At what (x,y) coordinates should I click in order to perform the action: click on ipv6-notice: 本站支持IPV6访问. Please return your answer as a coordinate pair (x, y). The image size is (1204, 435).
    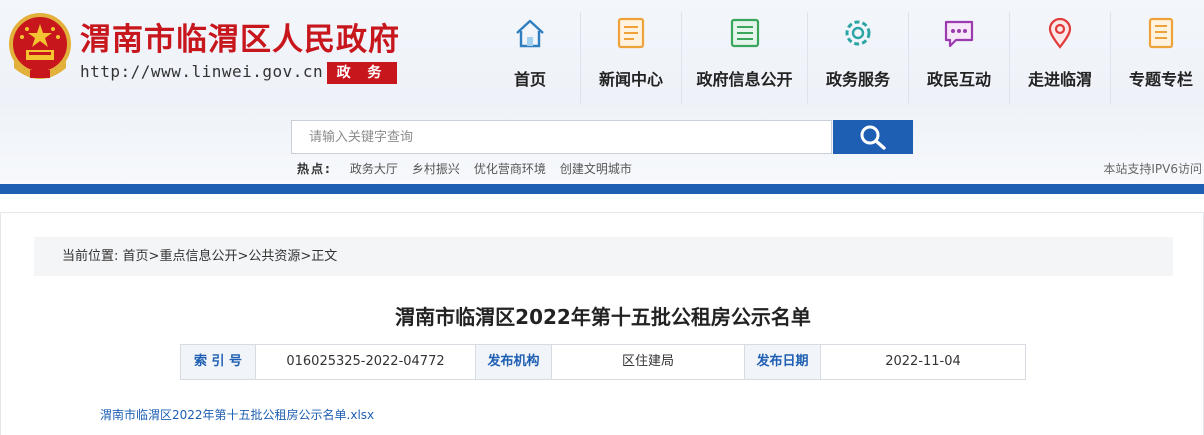
    Looking at the image, I should click on (1152, 169).